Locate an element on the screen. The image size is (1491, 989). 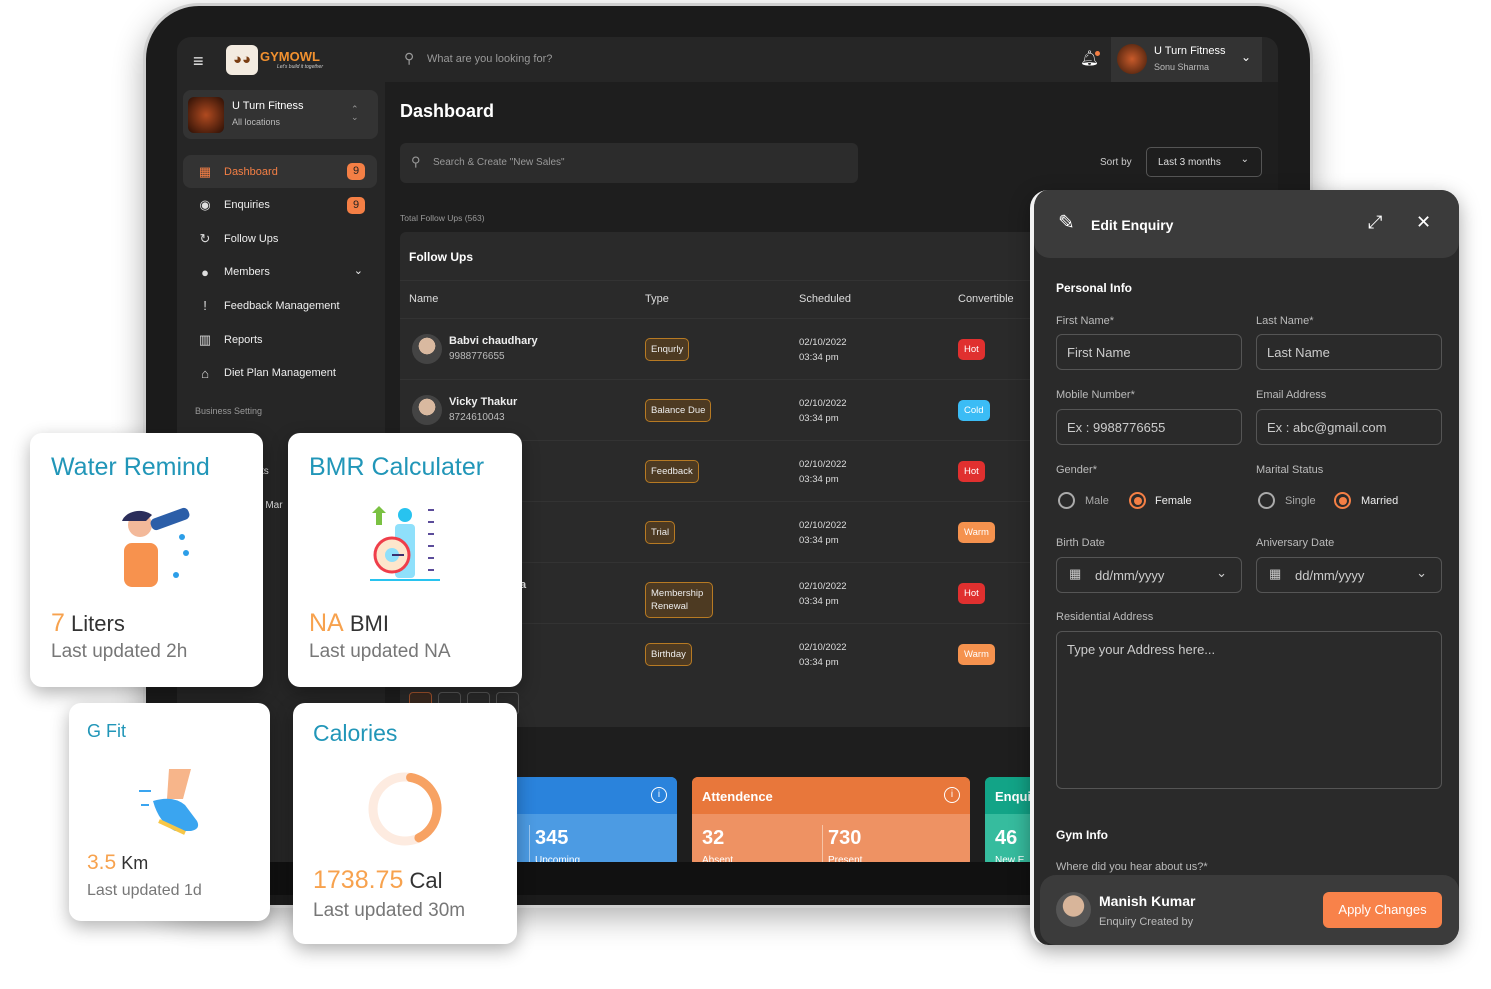
last-name-label: Last Name* is located at coordinates (1285, 321).